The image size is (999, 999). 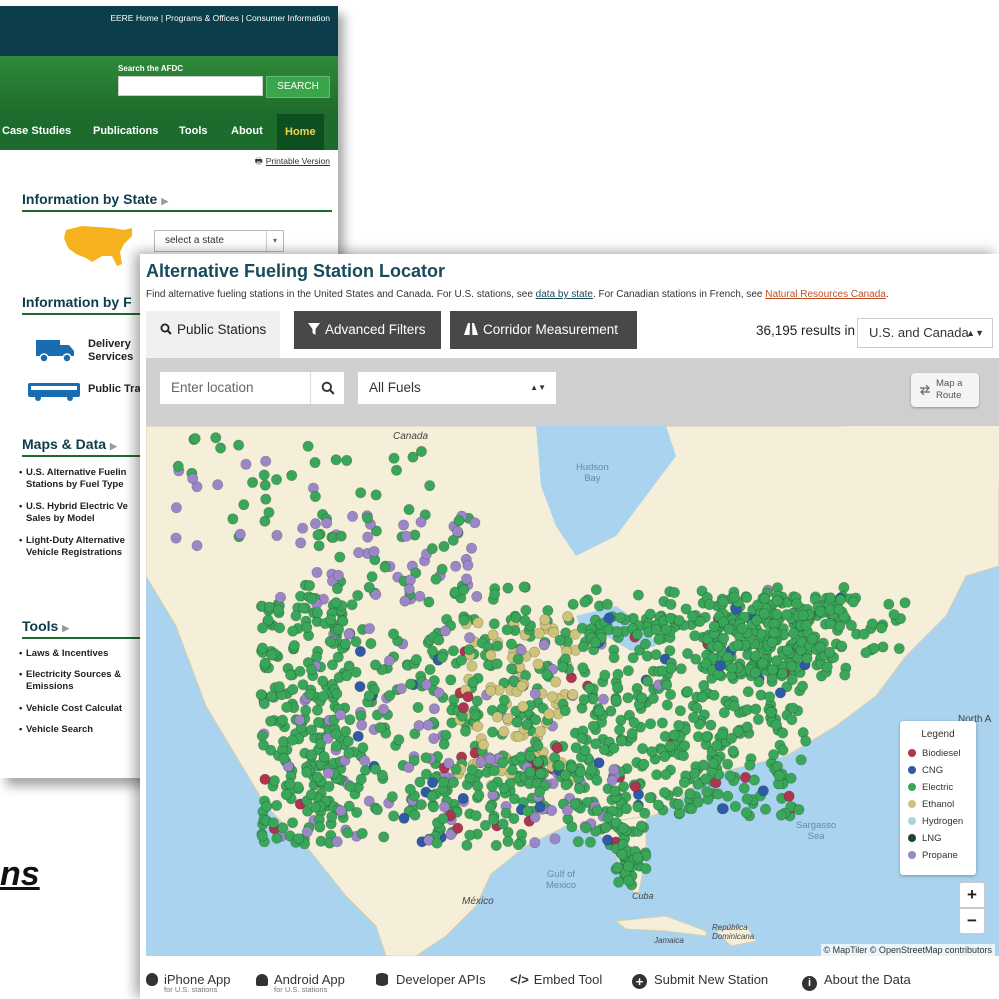 I want to click on nav-home: Home, so click(x=300, y=132).